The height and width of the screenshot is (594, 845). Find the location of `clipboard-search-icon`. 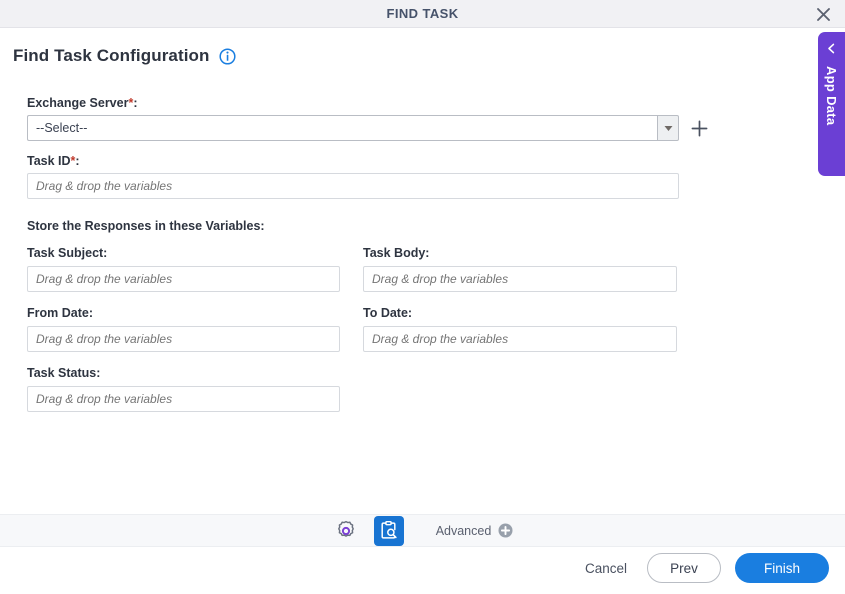

clipboard-search-icon is located at coordinates (389, 529).